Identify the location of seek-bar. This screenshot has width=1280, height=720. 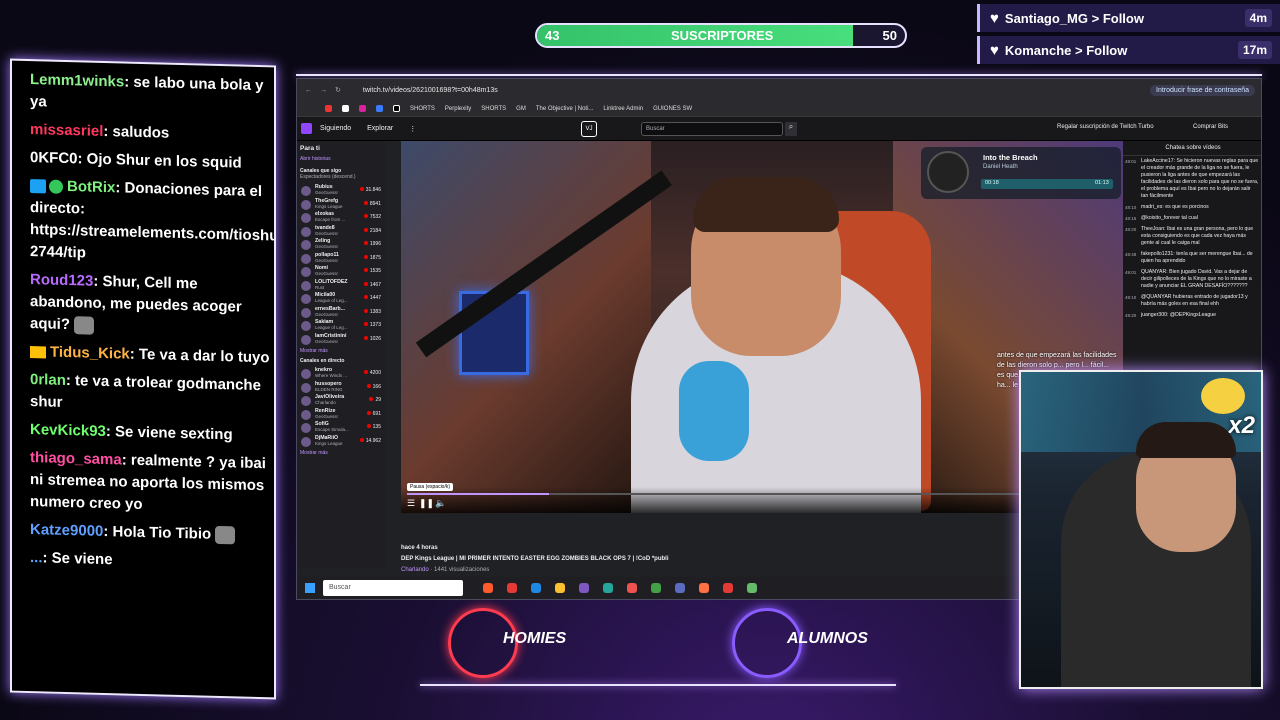
(762, 494).